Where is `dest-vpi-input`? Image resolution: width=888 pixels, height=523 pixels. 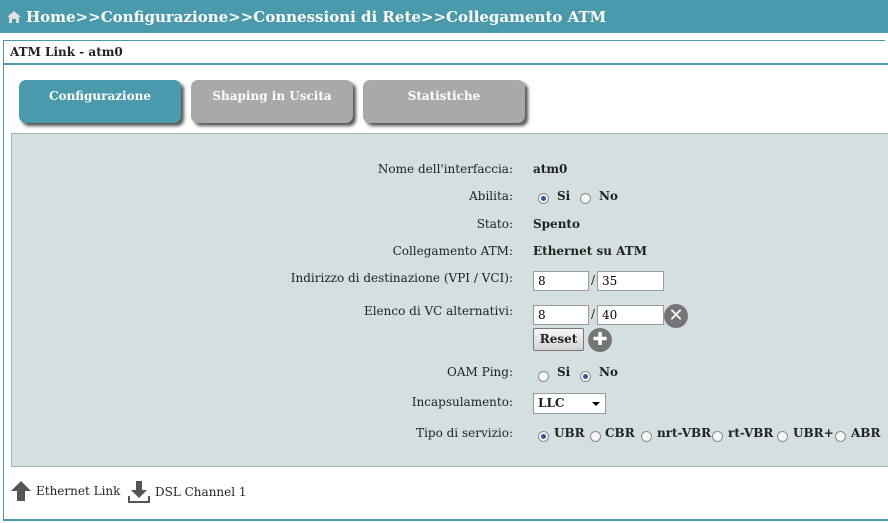 dest-vpi-input is located at coordinates (561, 281).